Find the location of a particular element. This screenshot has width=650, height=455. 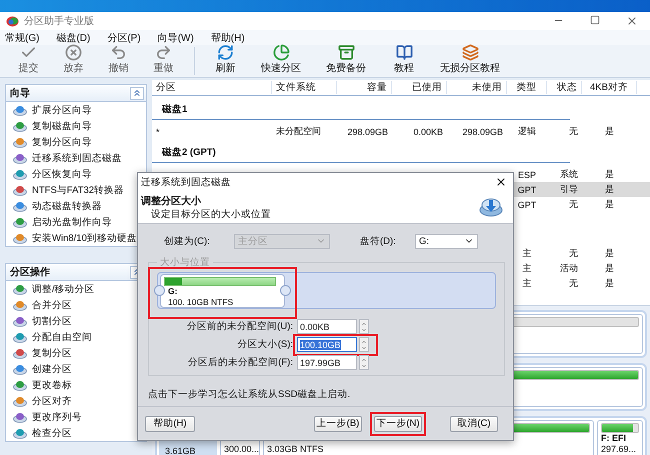

table-cell-text: * is located at coordinates (158, 131).